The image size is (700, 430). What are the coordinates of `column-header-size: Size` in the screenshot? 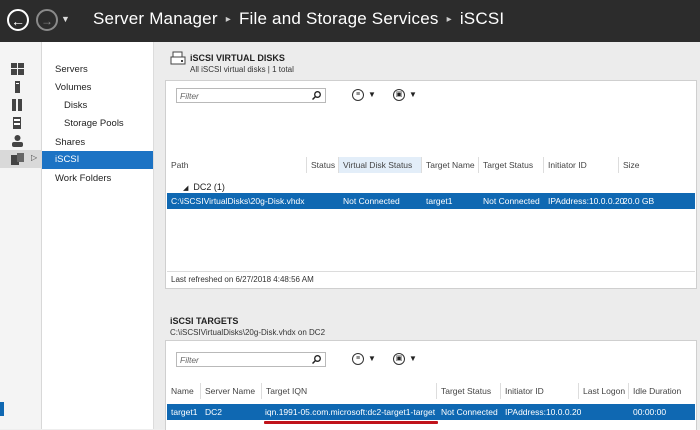 It's located at (657, 165).